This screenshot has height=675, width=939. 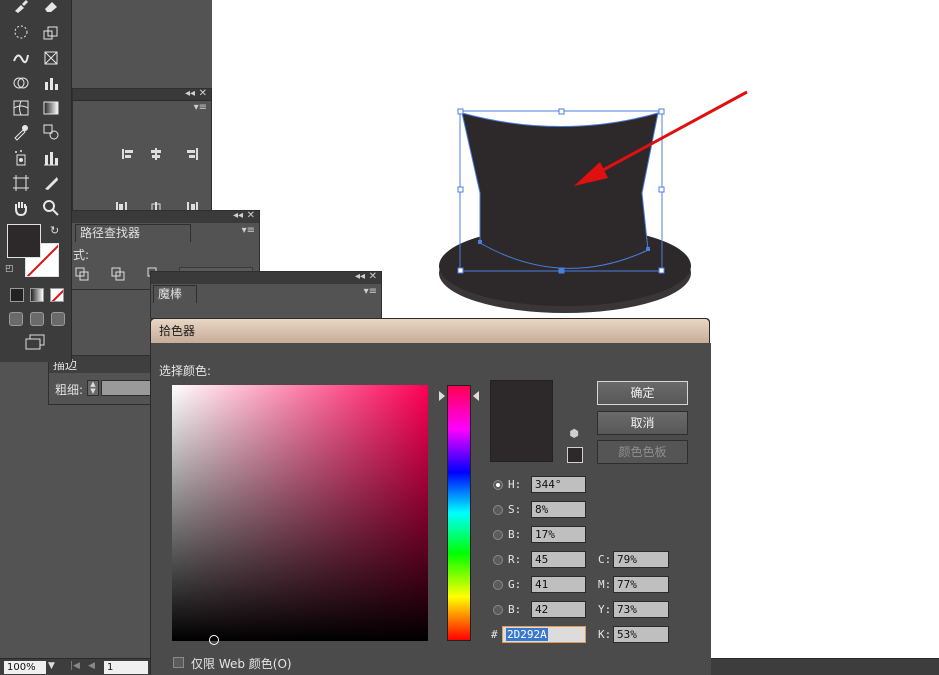 What do you see at coordinates (51, 33) in the screenshot?
I see `scale-icon` at bounding box center [51, 33].